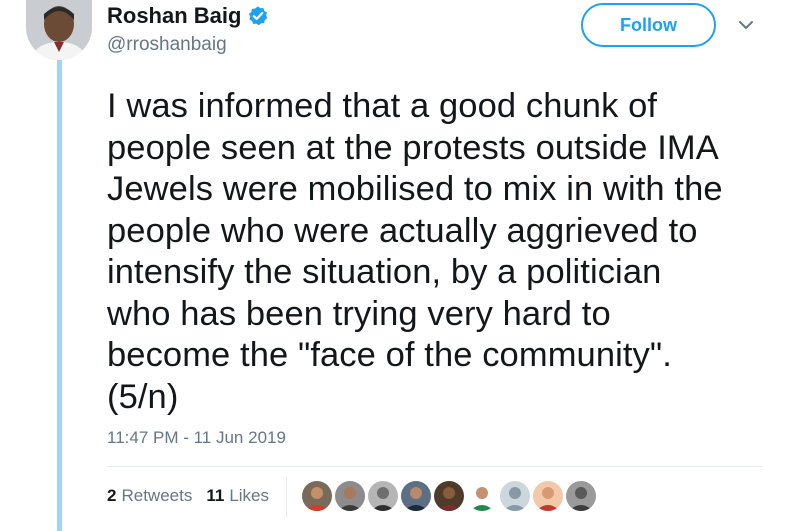 The width and height of the screenshot is (800, 531). Describe the element at coordinates (112, 495) in the screenshot. I see `retweets-count: 2` at that location.